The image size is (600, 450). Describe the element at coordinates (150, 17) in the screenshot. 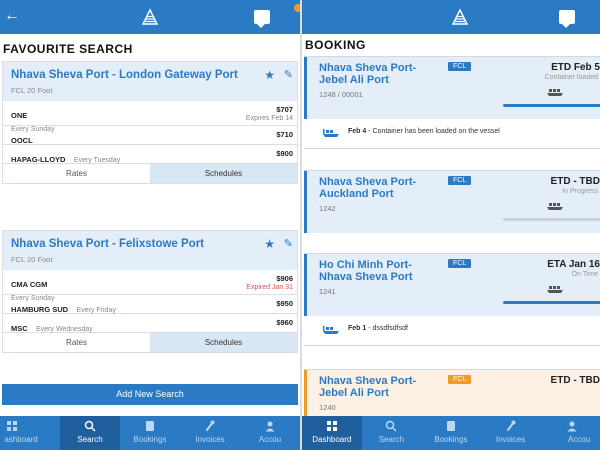

I see `top-bar: ←` at that location.